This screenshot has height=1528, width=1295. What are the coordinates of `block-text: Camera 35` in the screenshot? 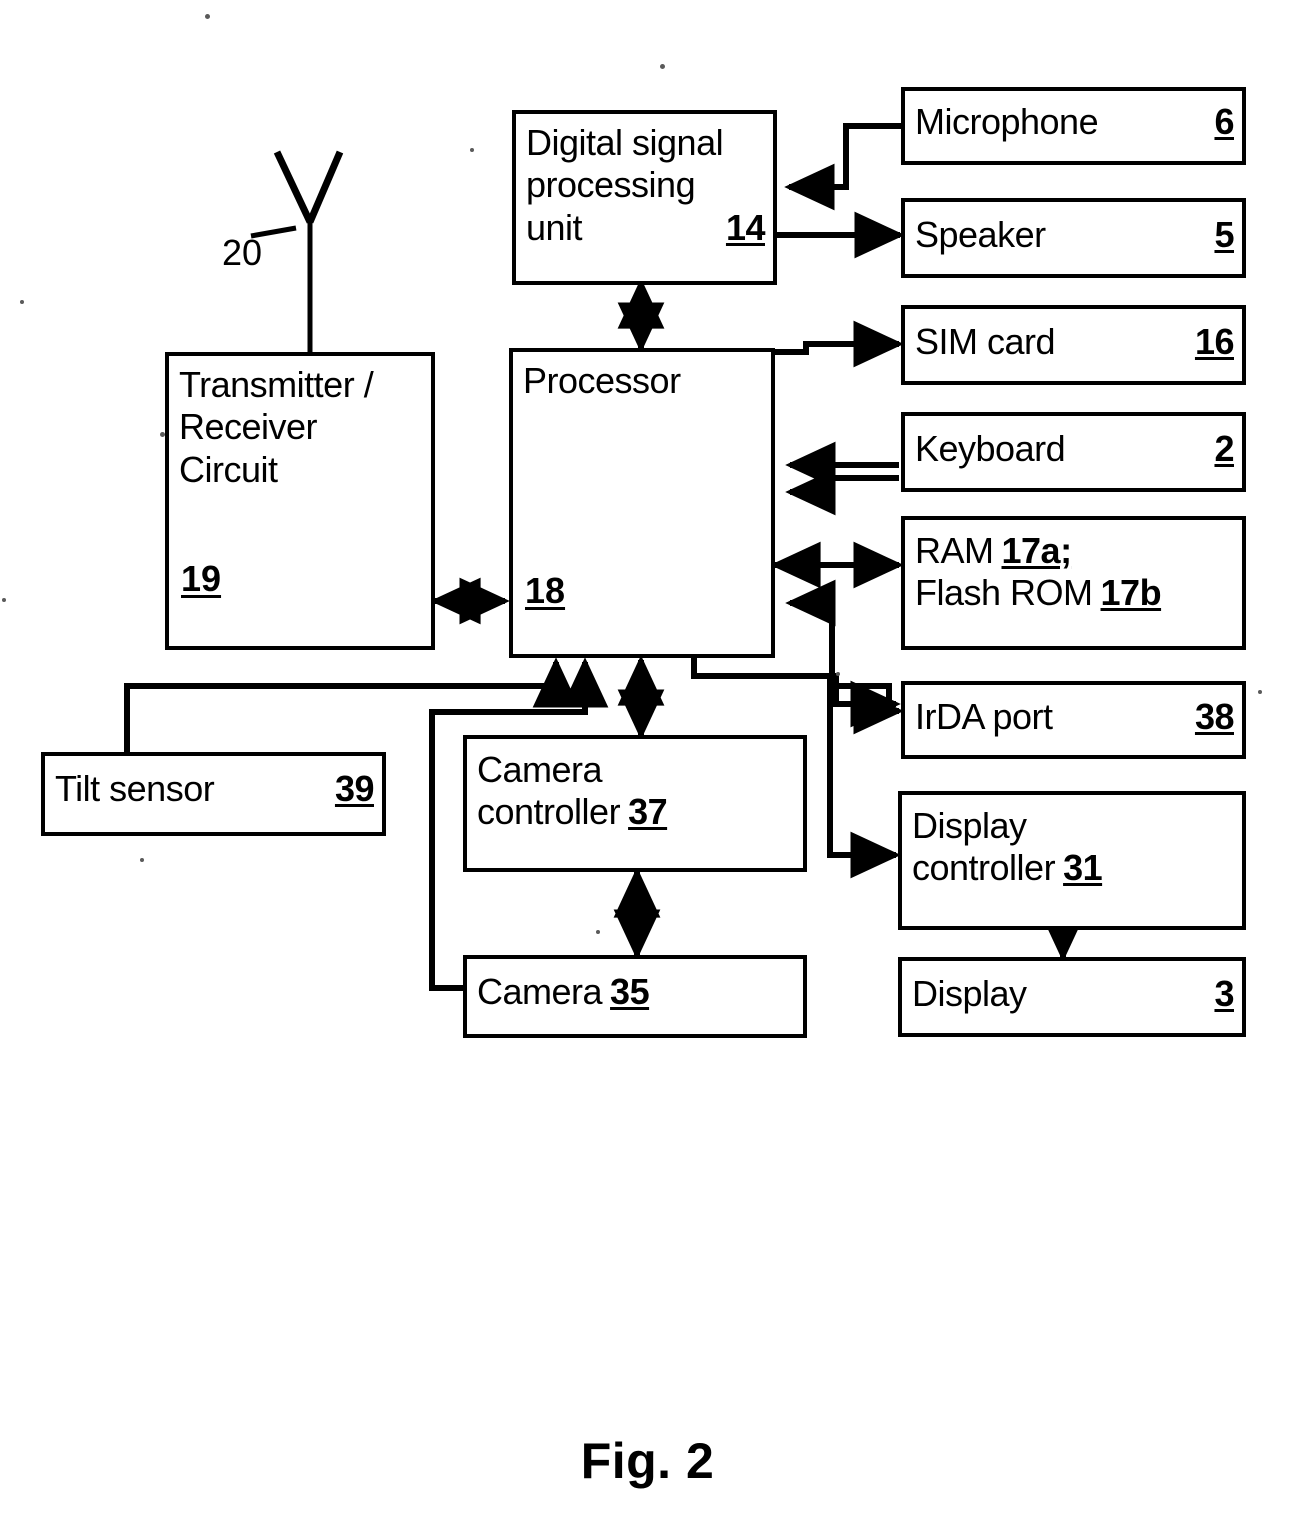 It's located at (636, 992).